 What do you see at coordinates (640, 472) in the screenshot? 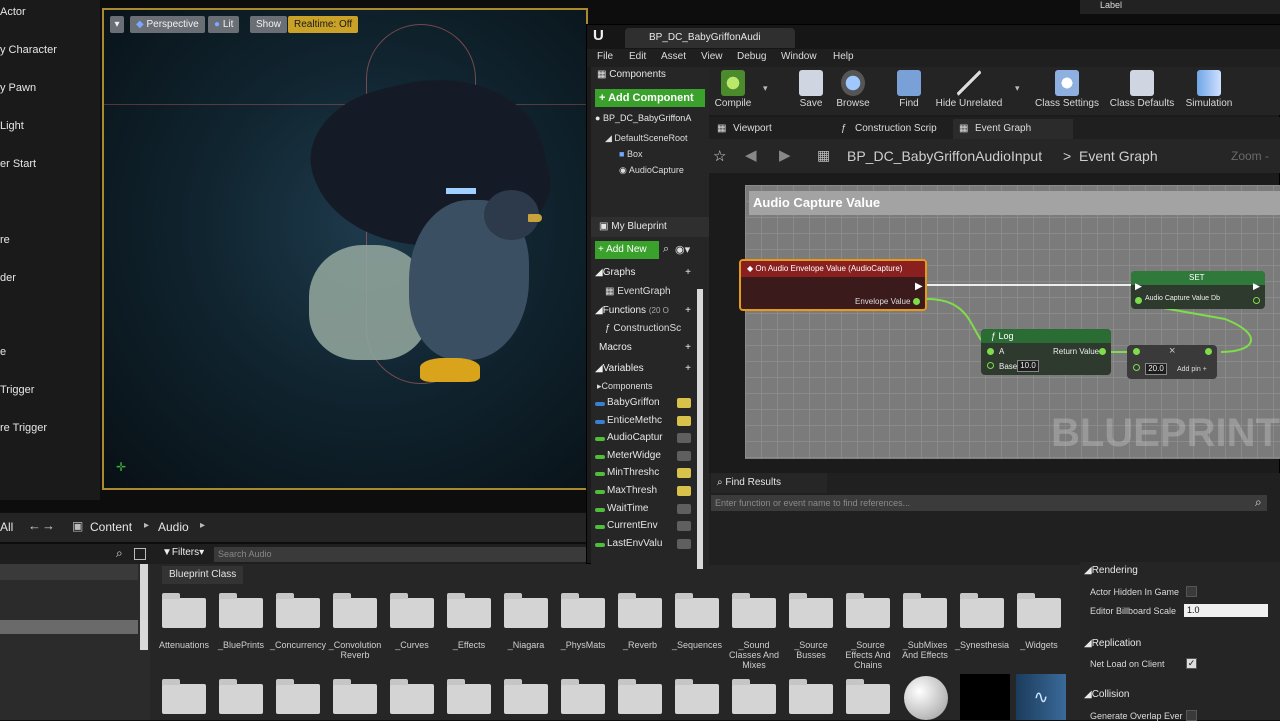
I see `variable-item: MinThreshc` at bounding box center [640, 472].